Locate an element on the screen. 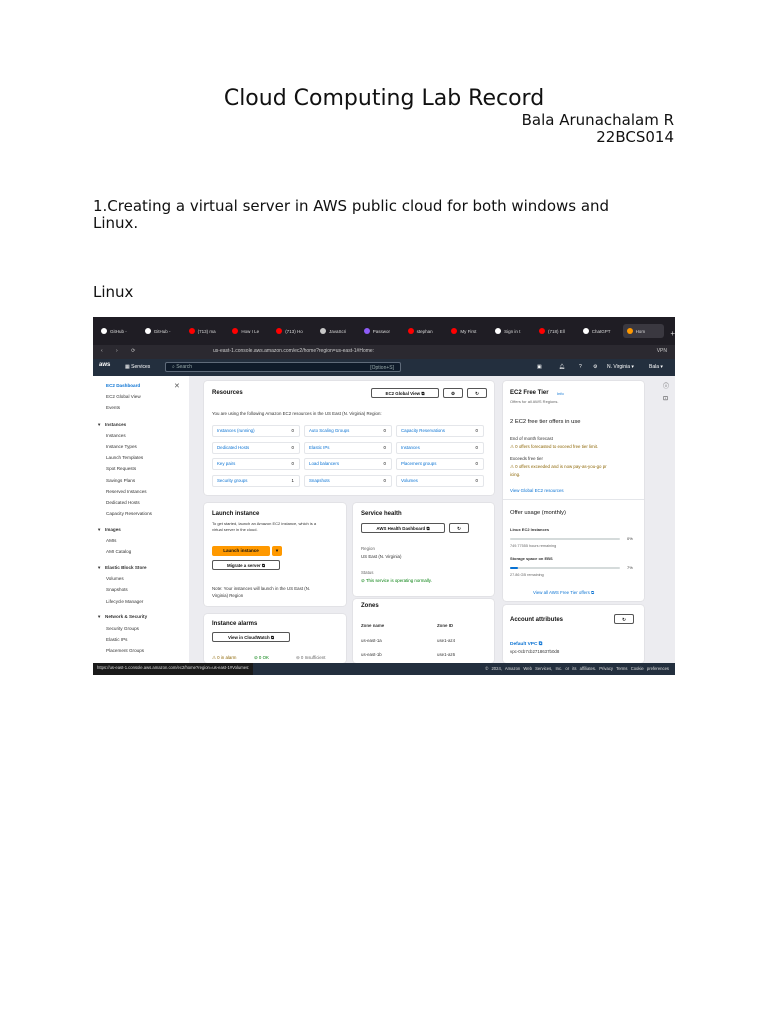  terms-link: Terms is located at coordinates (621, 668).